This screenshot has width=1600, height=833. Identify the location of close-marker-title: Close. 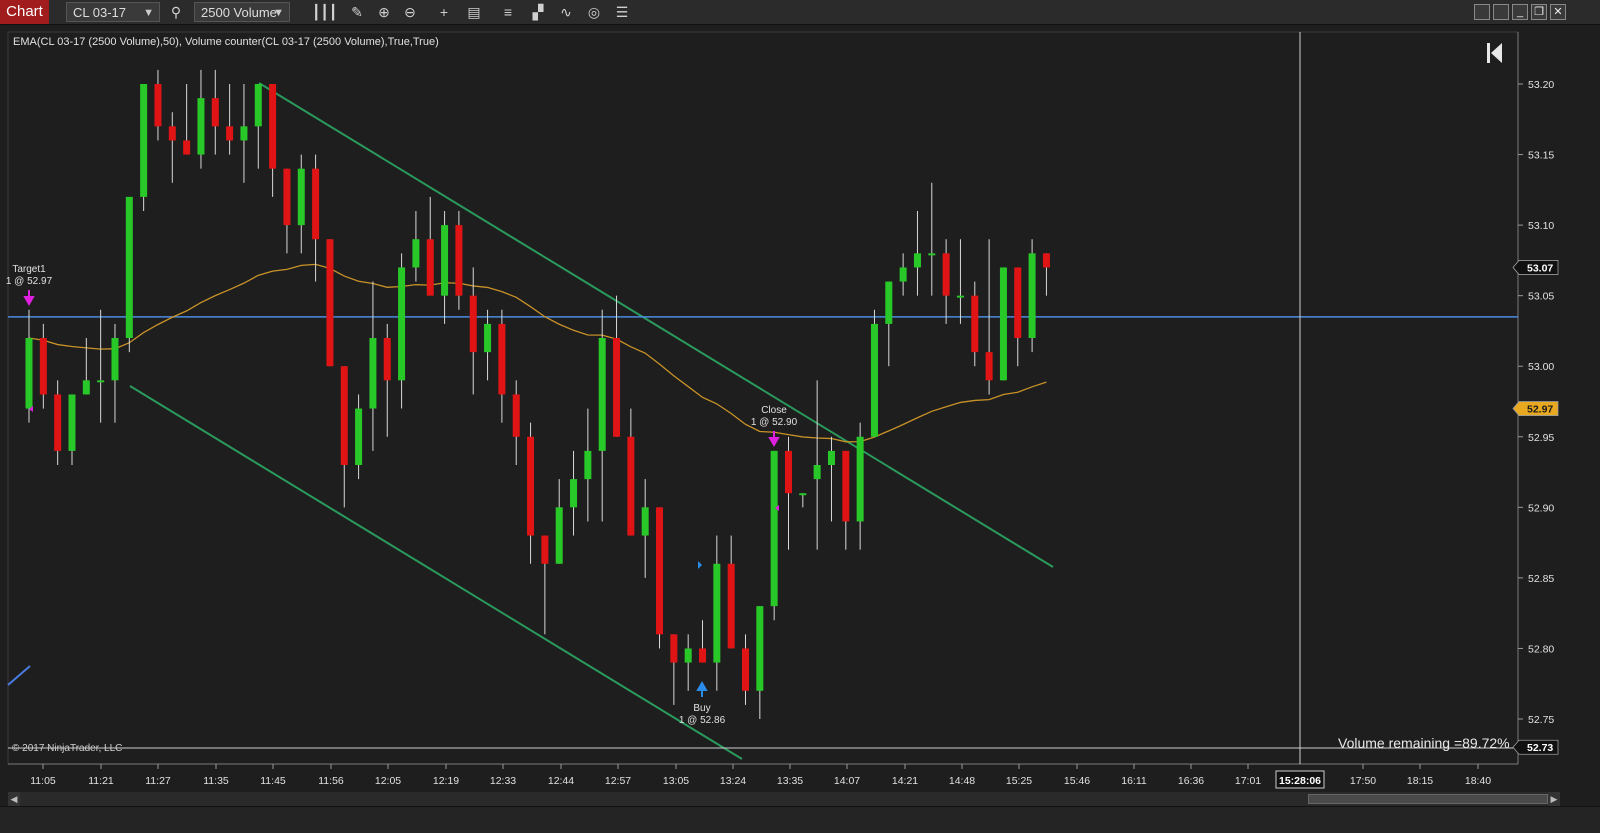
(774, 410).